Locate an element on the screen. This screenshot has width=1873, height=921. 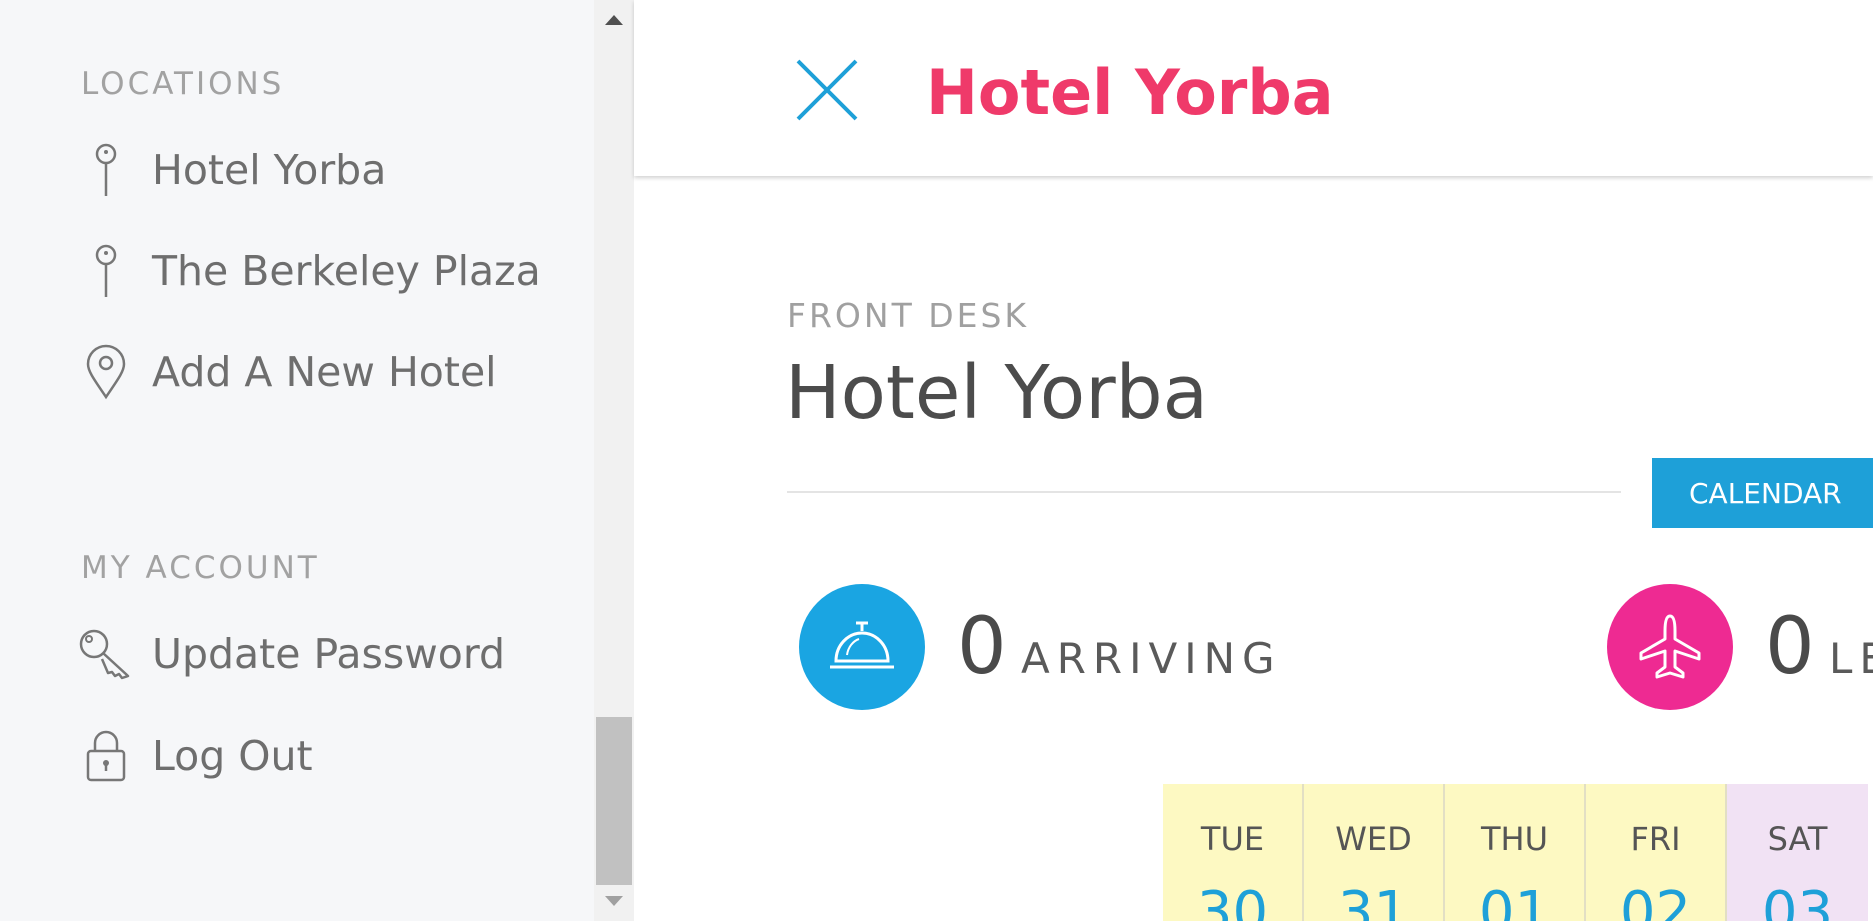
divider is located at coordinates (1204, 492).